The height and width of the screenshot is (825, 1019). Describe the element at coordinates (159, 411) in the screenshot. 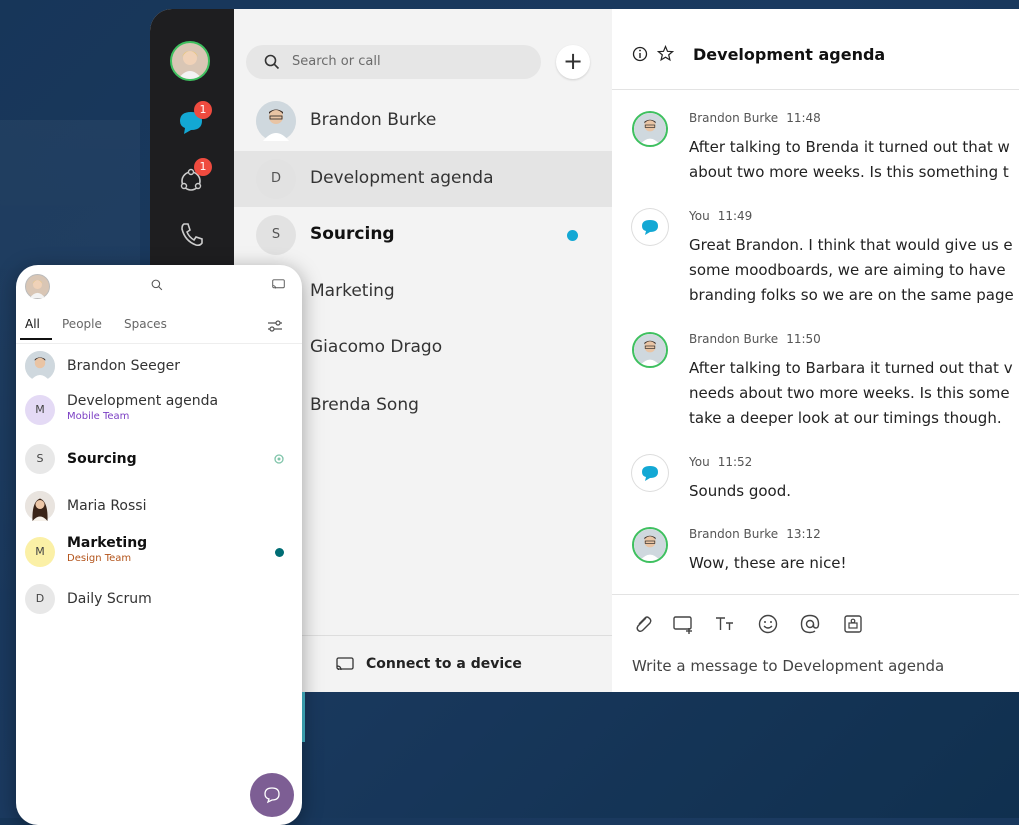

I see `list-item: M Development agenda Mobile Team` at that location.